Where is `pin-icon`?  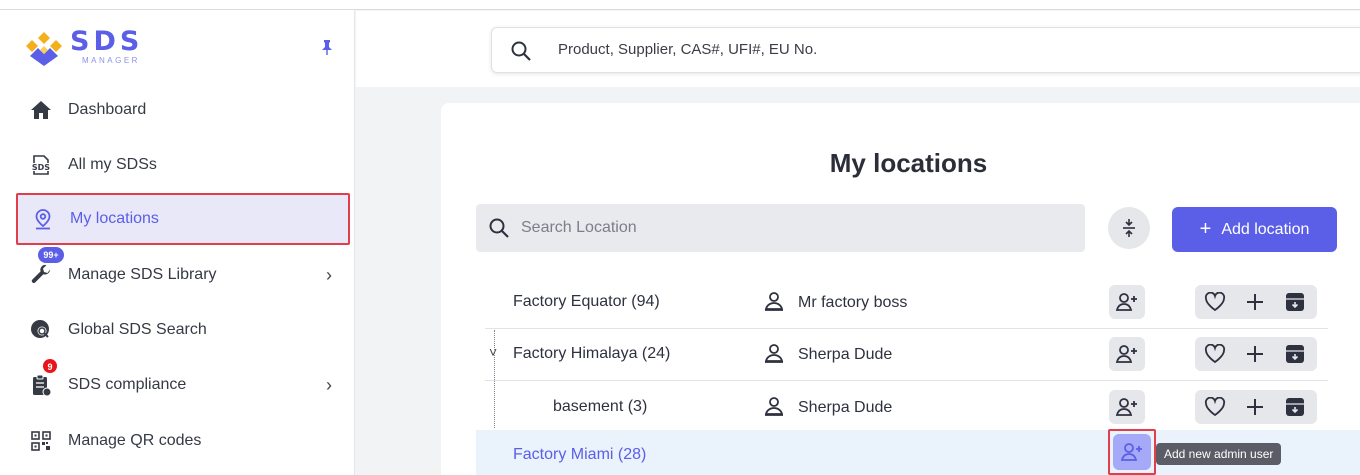
pin-icon is located at coordinates (327, 47).